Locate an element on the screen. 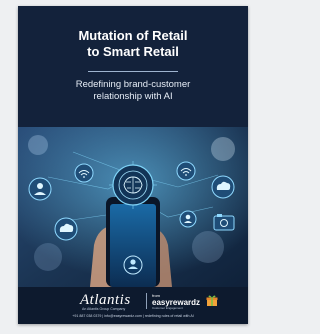 This screenshot has height=334, width=320. cover-subtitle-line1: Redefining brand-customer is located at coordinates (133, 84).